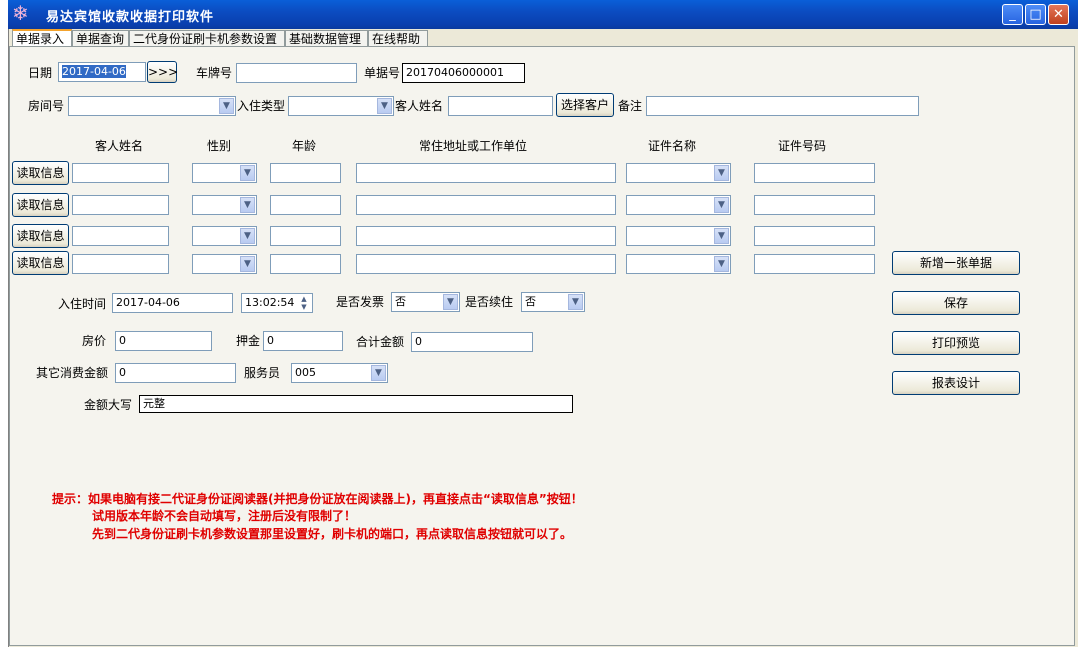 This screenshot has height=647, width=1078. Describe the element at coordinates (119, 146) in the screenshot. I see `column-guest-name: 客人姓名` at that location.